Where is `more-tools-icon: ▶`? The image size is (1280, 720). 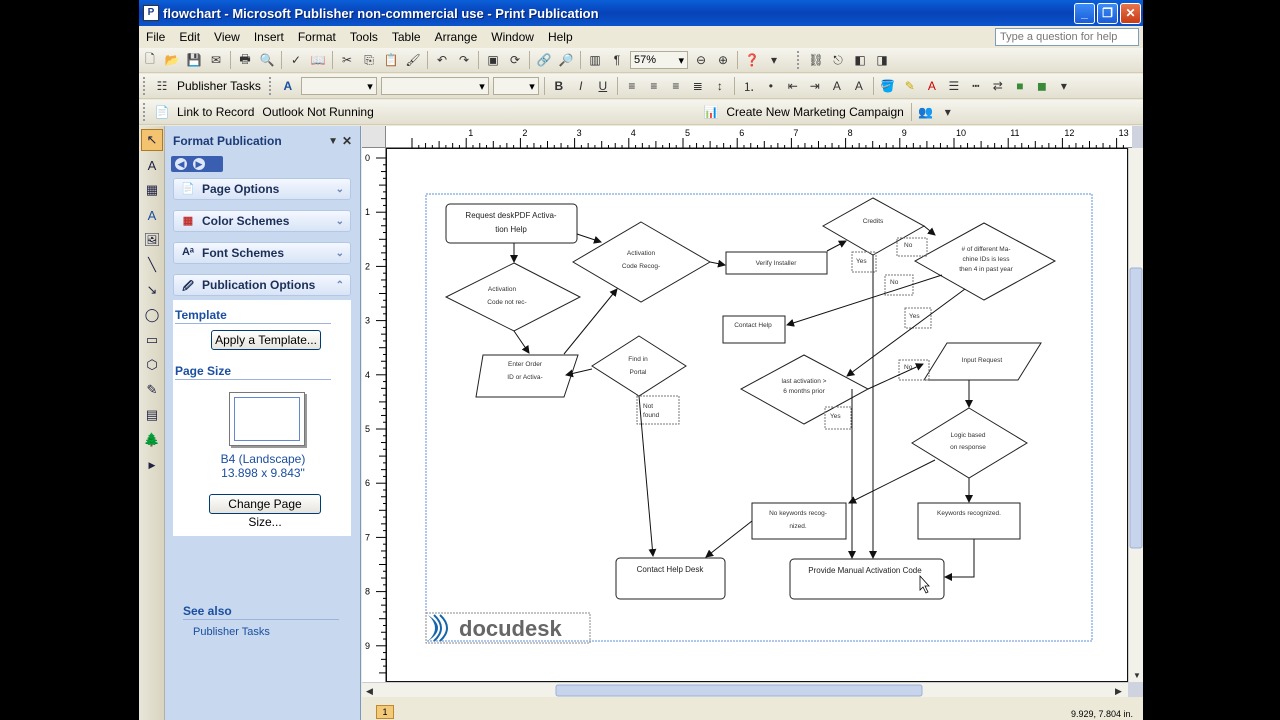
more-tools-icon: ▶ is located at coordinates (152, 465).